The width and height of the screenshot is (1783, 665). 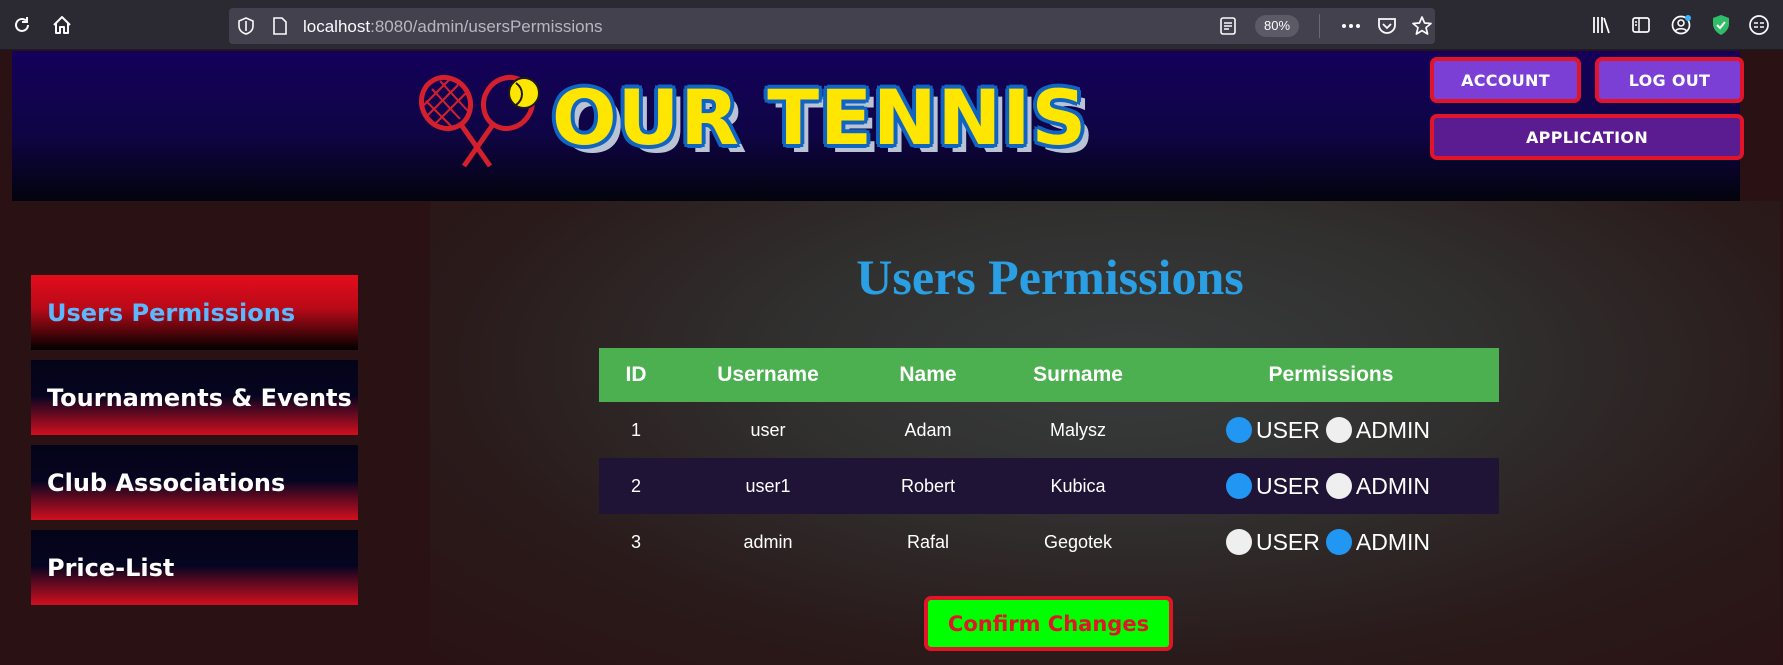 I want to click on cell-username: user, so click(x=768, y=429).